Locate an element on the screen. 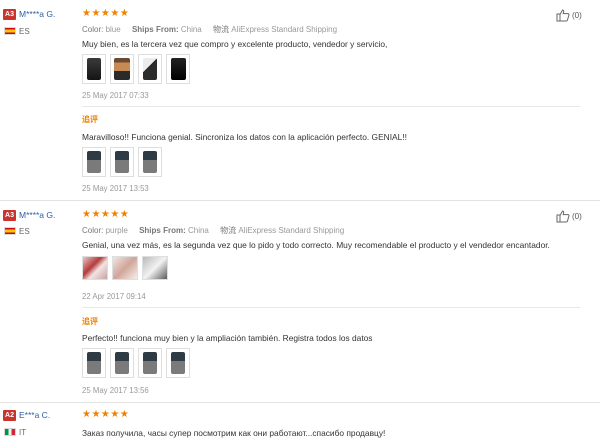 Image resolution: width=600 pixels, height=438 pixels. followup-date: 25 May 2017 13:53 is located at coordinates (115, 188).